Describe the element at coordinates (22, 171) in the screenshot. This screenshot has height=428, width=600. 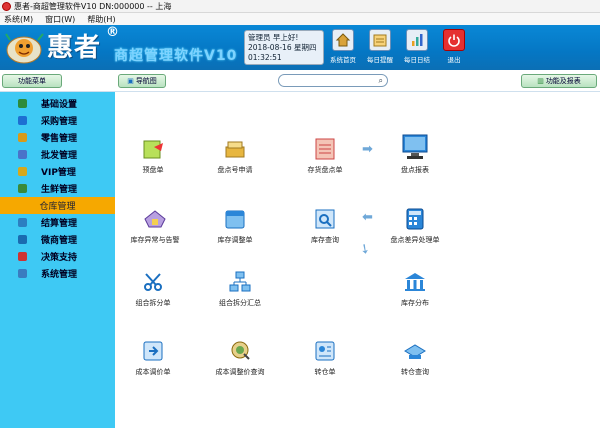
I see `vip-icon` at that location.